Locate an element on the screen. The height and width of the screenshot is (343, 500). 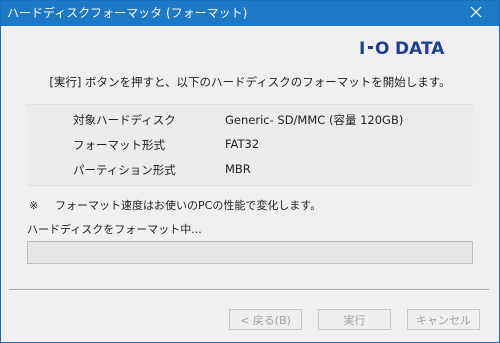
close-icon is located at coordinates (476, 11).